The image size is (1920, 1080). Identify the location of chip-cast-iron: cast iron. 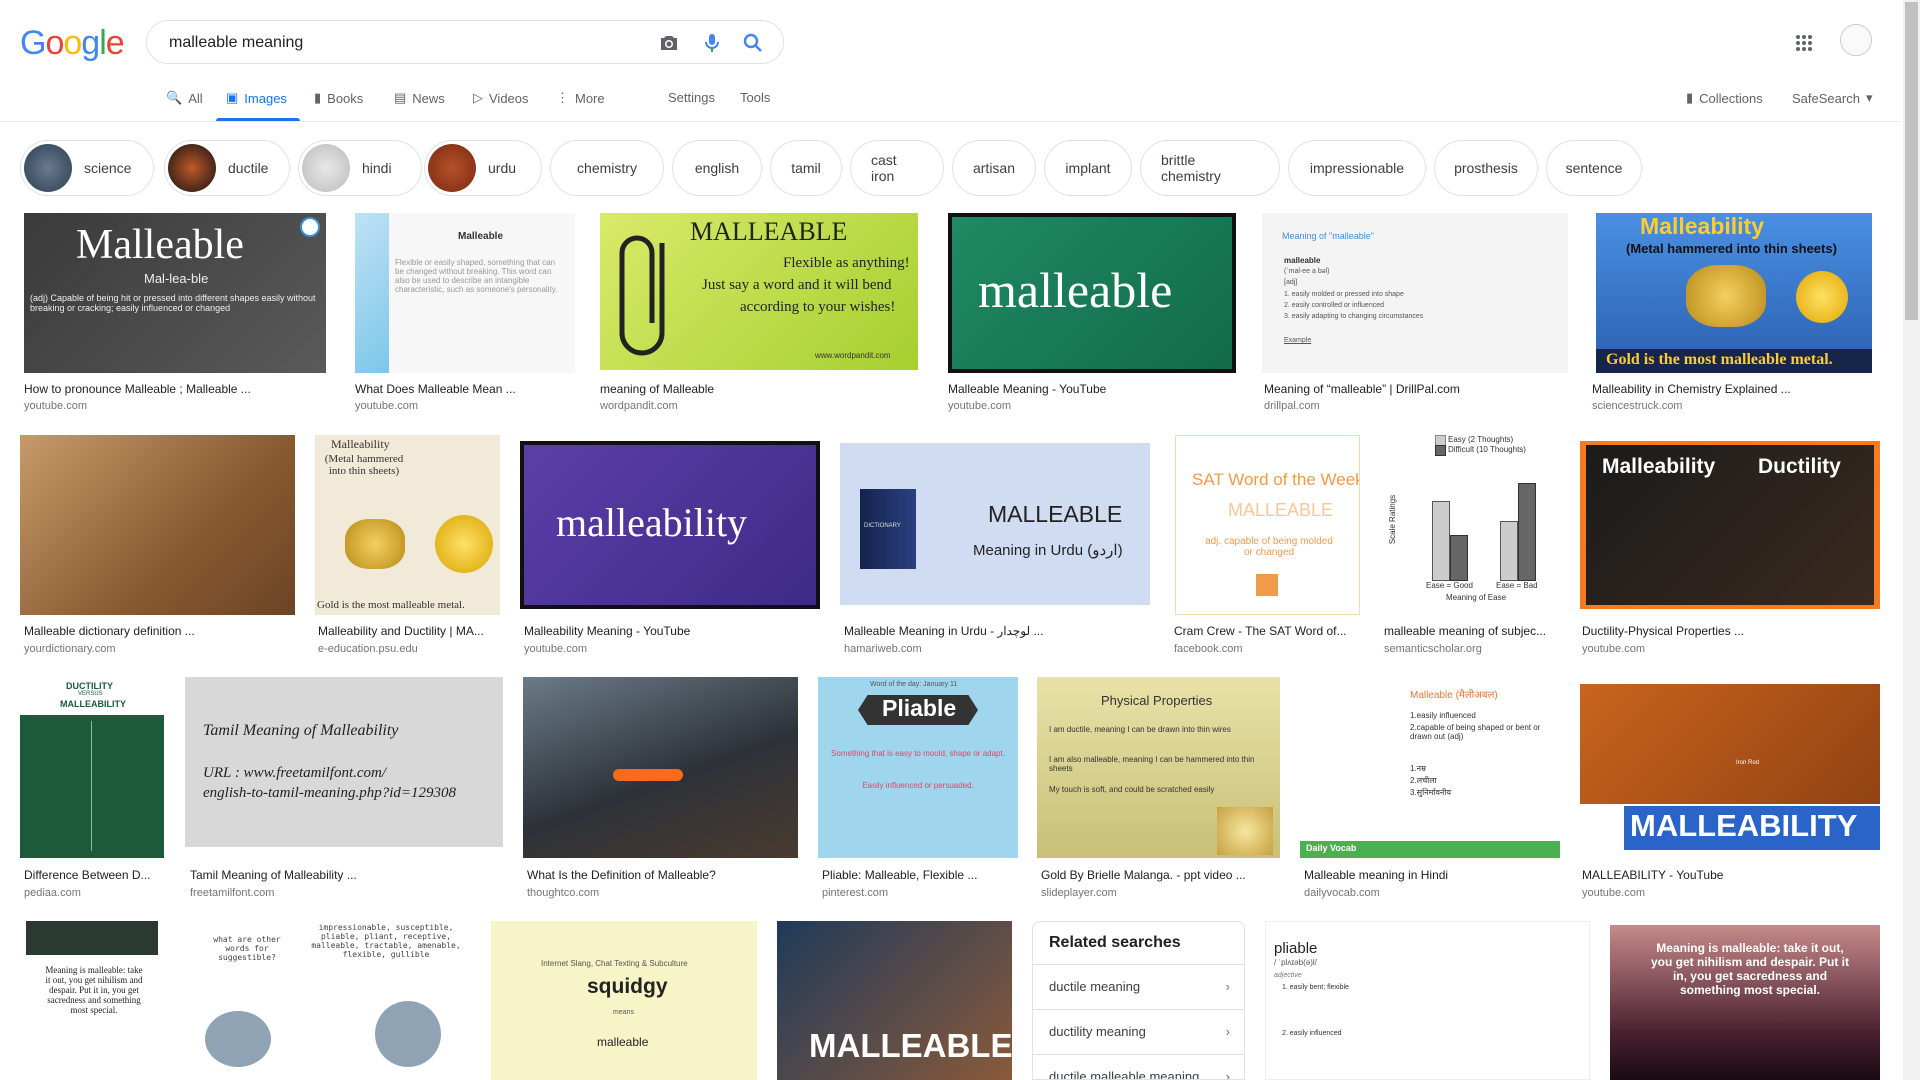
(897, 168).